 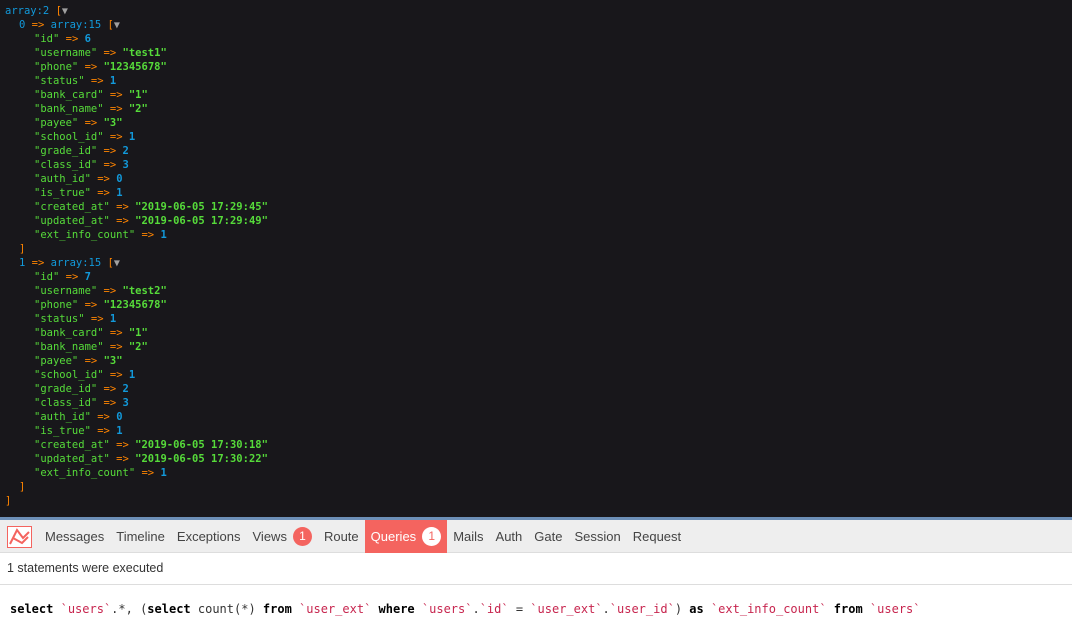 I want to click on dump-key: "class_id", so click(x=66, y=403).